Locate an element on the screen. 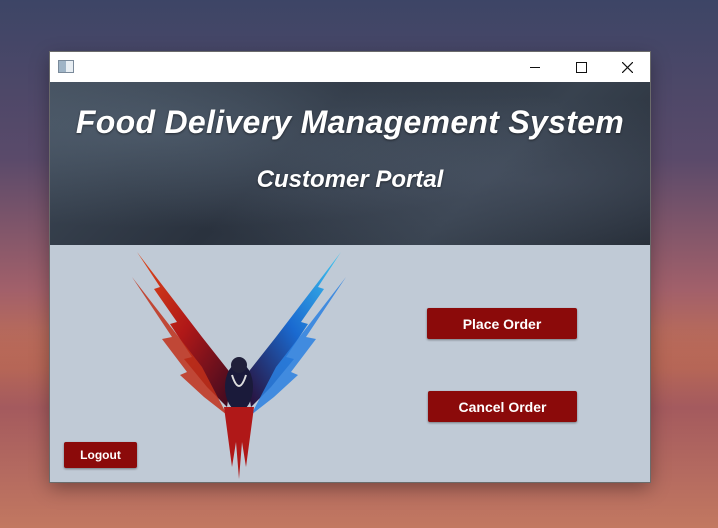 The width and height of the screenshot is (718, 528). maximize-button is located at coordinates (581, 67).